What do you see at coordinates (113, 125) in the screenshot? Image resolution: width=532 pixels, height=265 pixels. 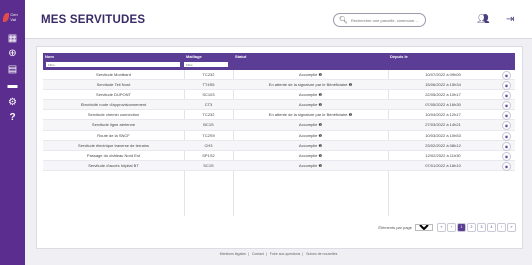 I see `row-nom: Servitude ligne aérienne` at bounding box center [113, 125].